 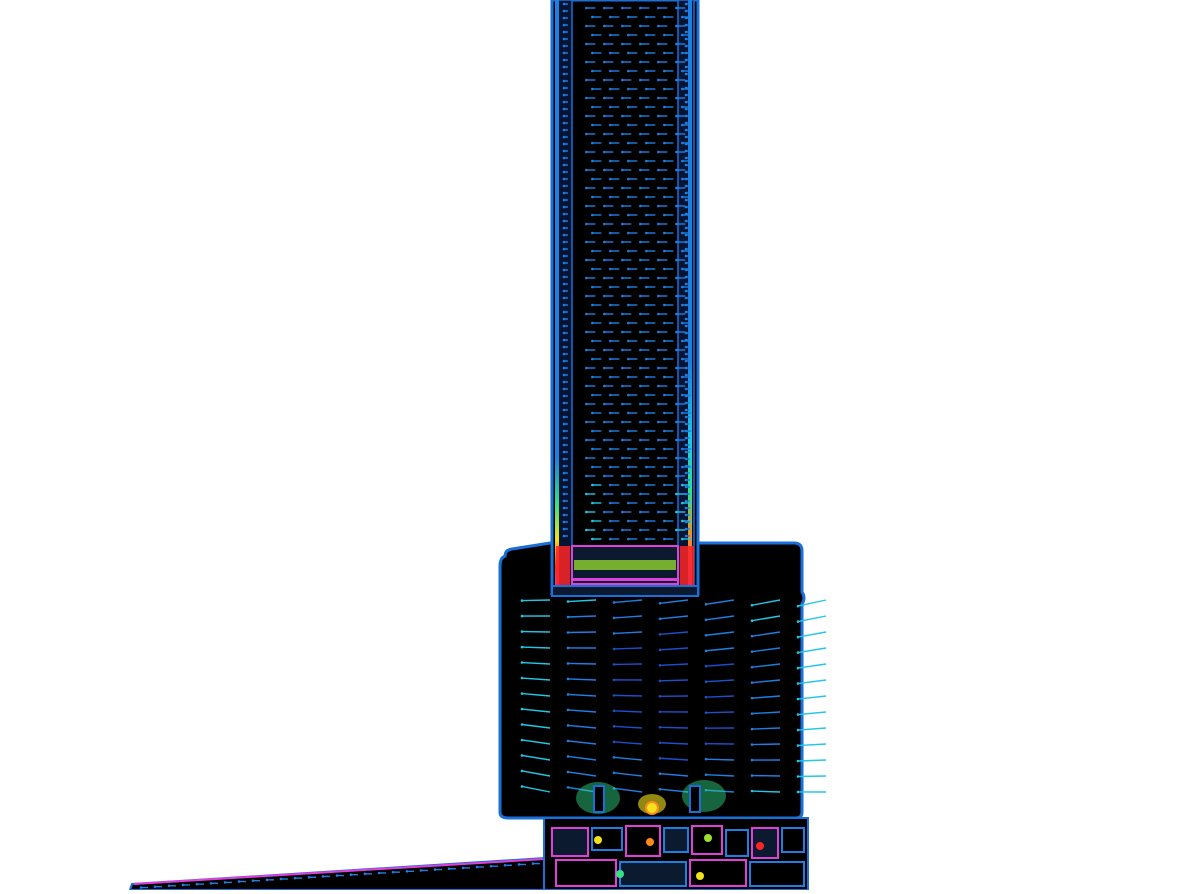 What do you see at coordinates (793, 840) in the screenshot?
I see `frame-chamber` at bounding box center [793, 840].